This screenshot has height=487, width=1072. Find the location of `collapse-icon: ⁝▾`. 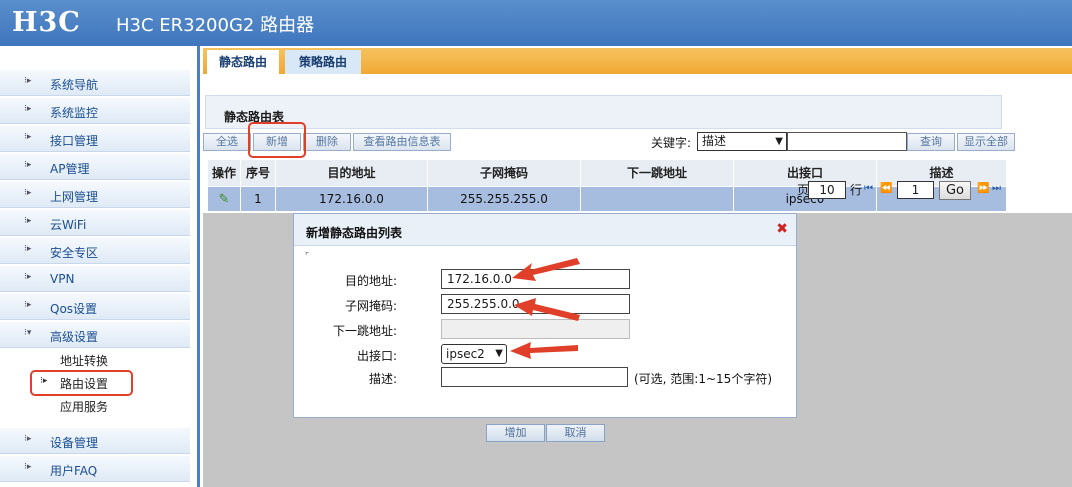

collapse-icon: ⁝▾ is located at coordinates (28, 333).